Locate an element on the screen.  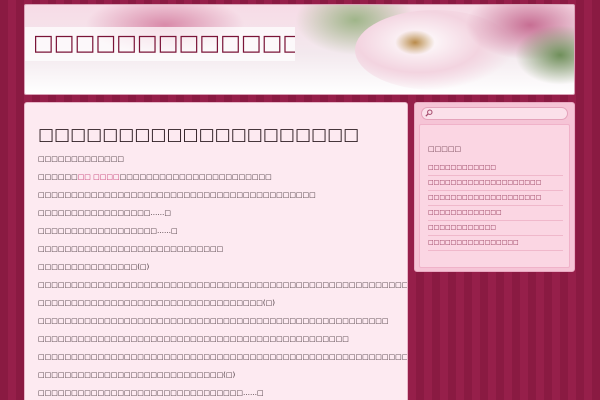
search-box is located at coordinates (494, 113).